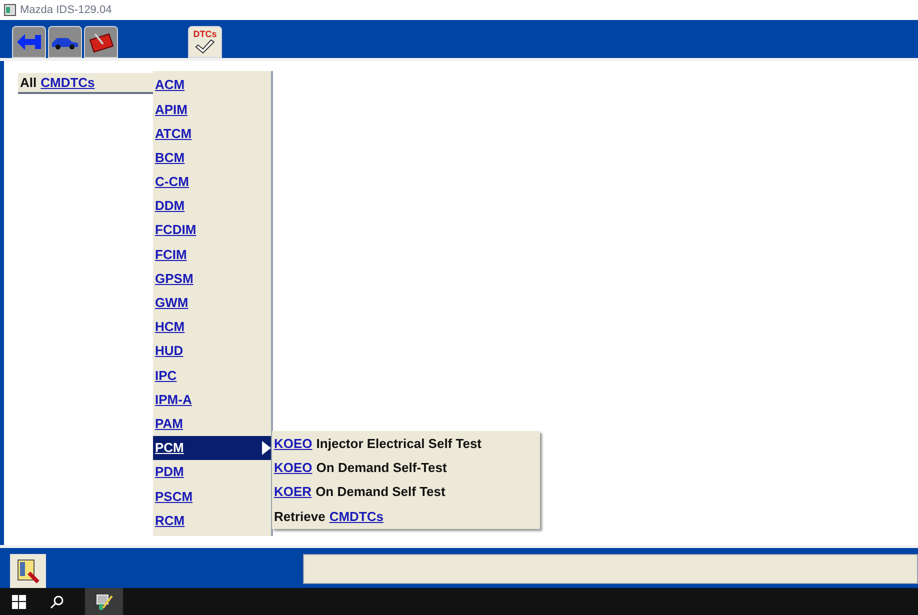 The image size is (918, 615). Describe the element at coordinates (293, 492) in the screenshot. I see `link: KOER` at that location.